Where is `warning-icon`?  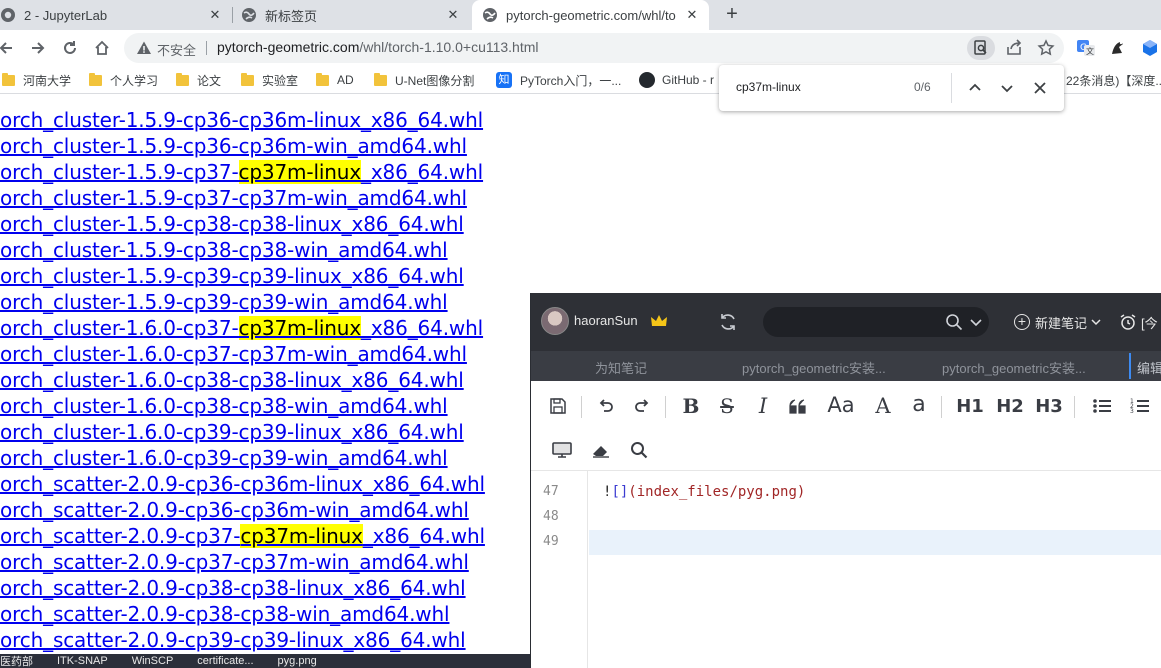
warning-icon is located at coordinates (144, 48).